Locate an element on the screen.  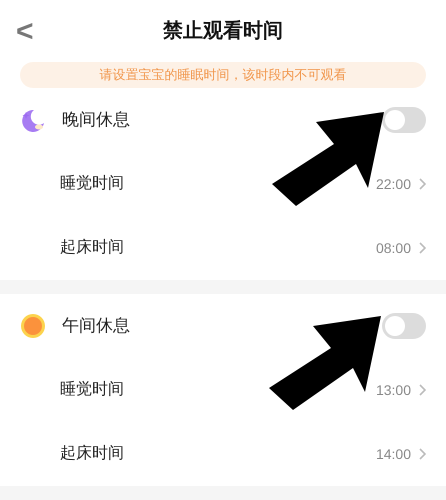
time-row: 起床时间 14:00 is located at coordinates (223, 454).